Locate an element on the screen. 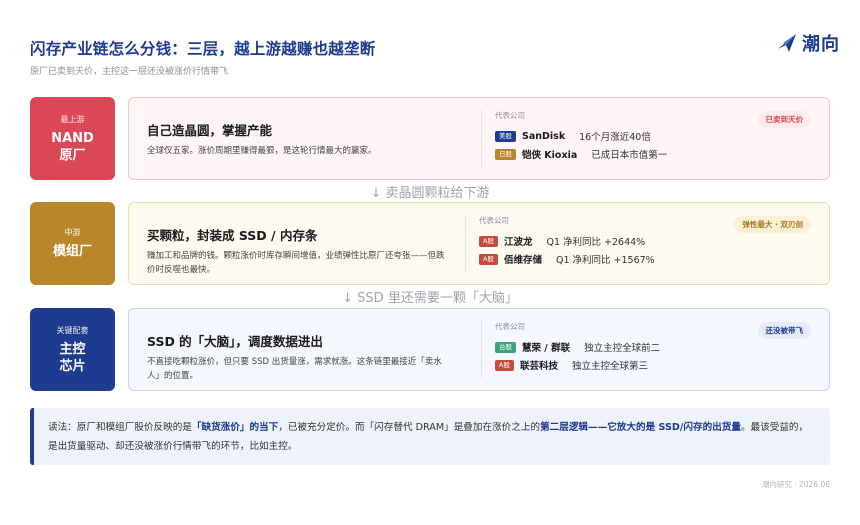  note-text: 读法：原厂和模组厂股价反映的是 is located at coordinates (120, 427).